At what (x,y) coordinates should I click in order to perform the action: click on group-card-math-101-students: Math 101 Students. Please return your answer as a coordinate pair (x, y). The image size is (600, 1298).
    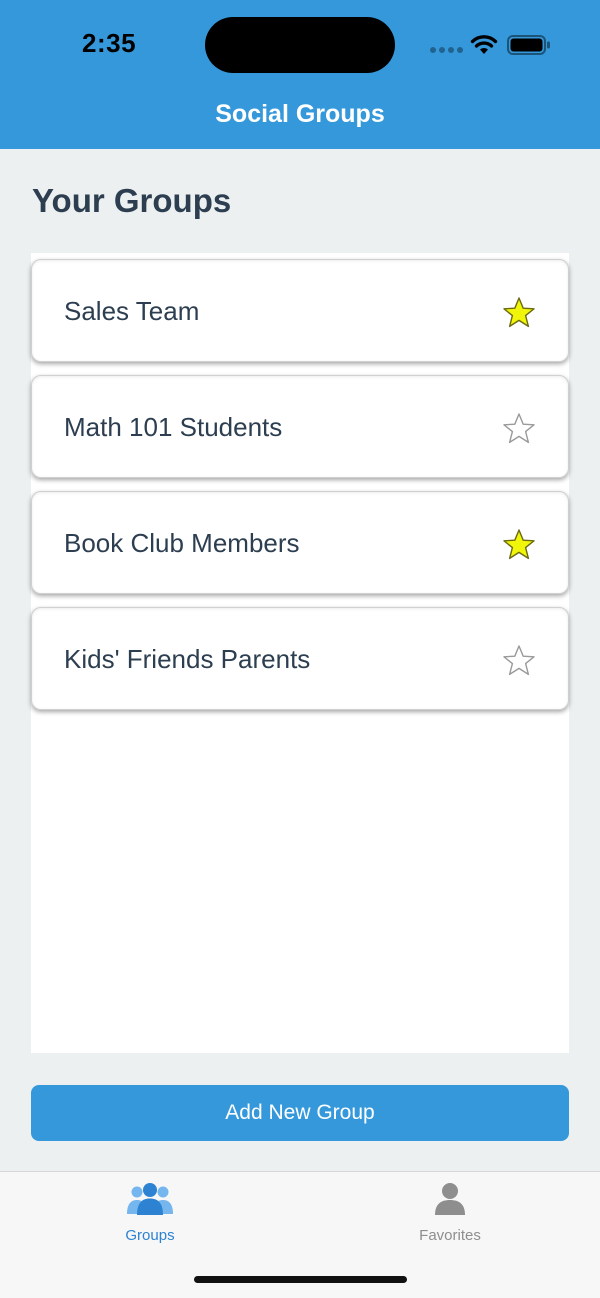
    Looking at the image, I should click on (300, 426).